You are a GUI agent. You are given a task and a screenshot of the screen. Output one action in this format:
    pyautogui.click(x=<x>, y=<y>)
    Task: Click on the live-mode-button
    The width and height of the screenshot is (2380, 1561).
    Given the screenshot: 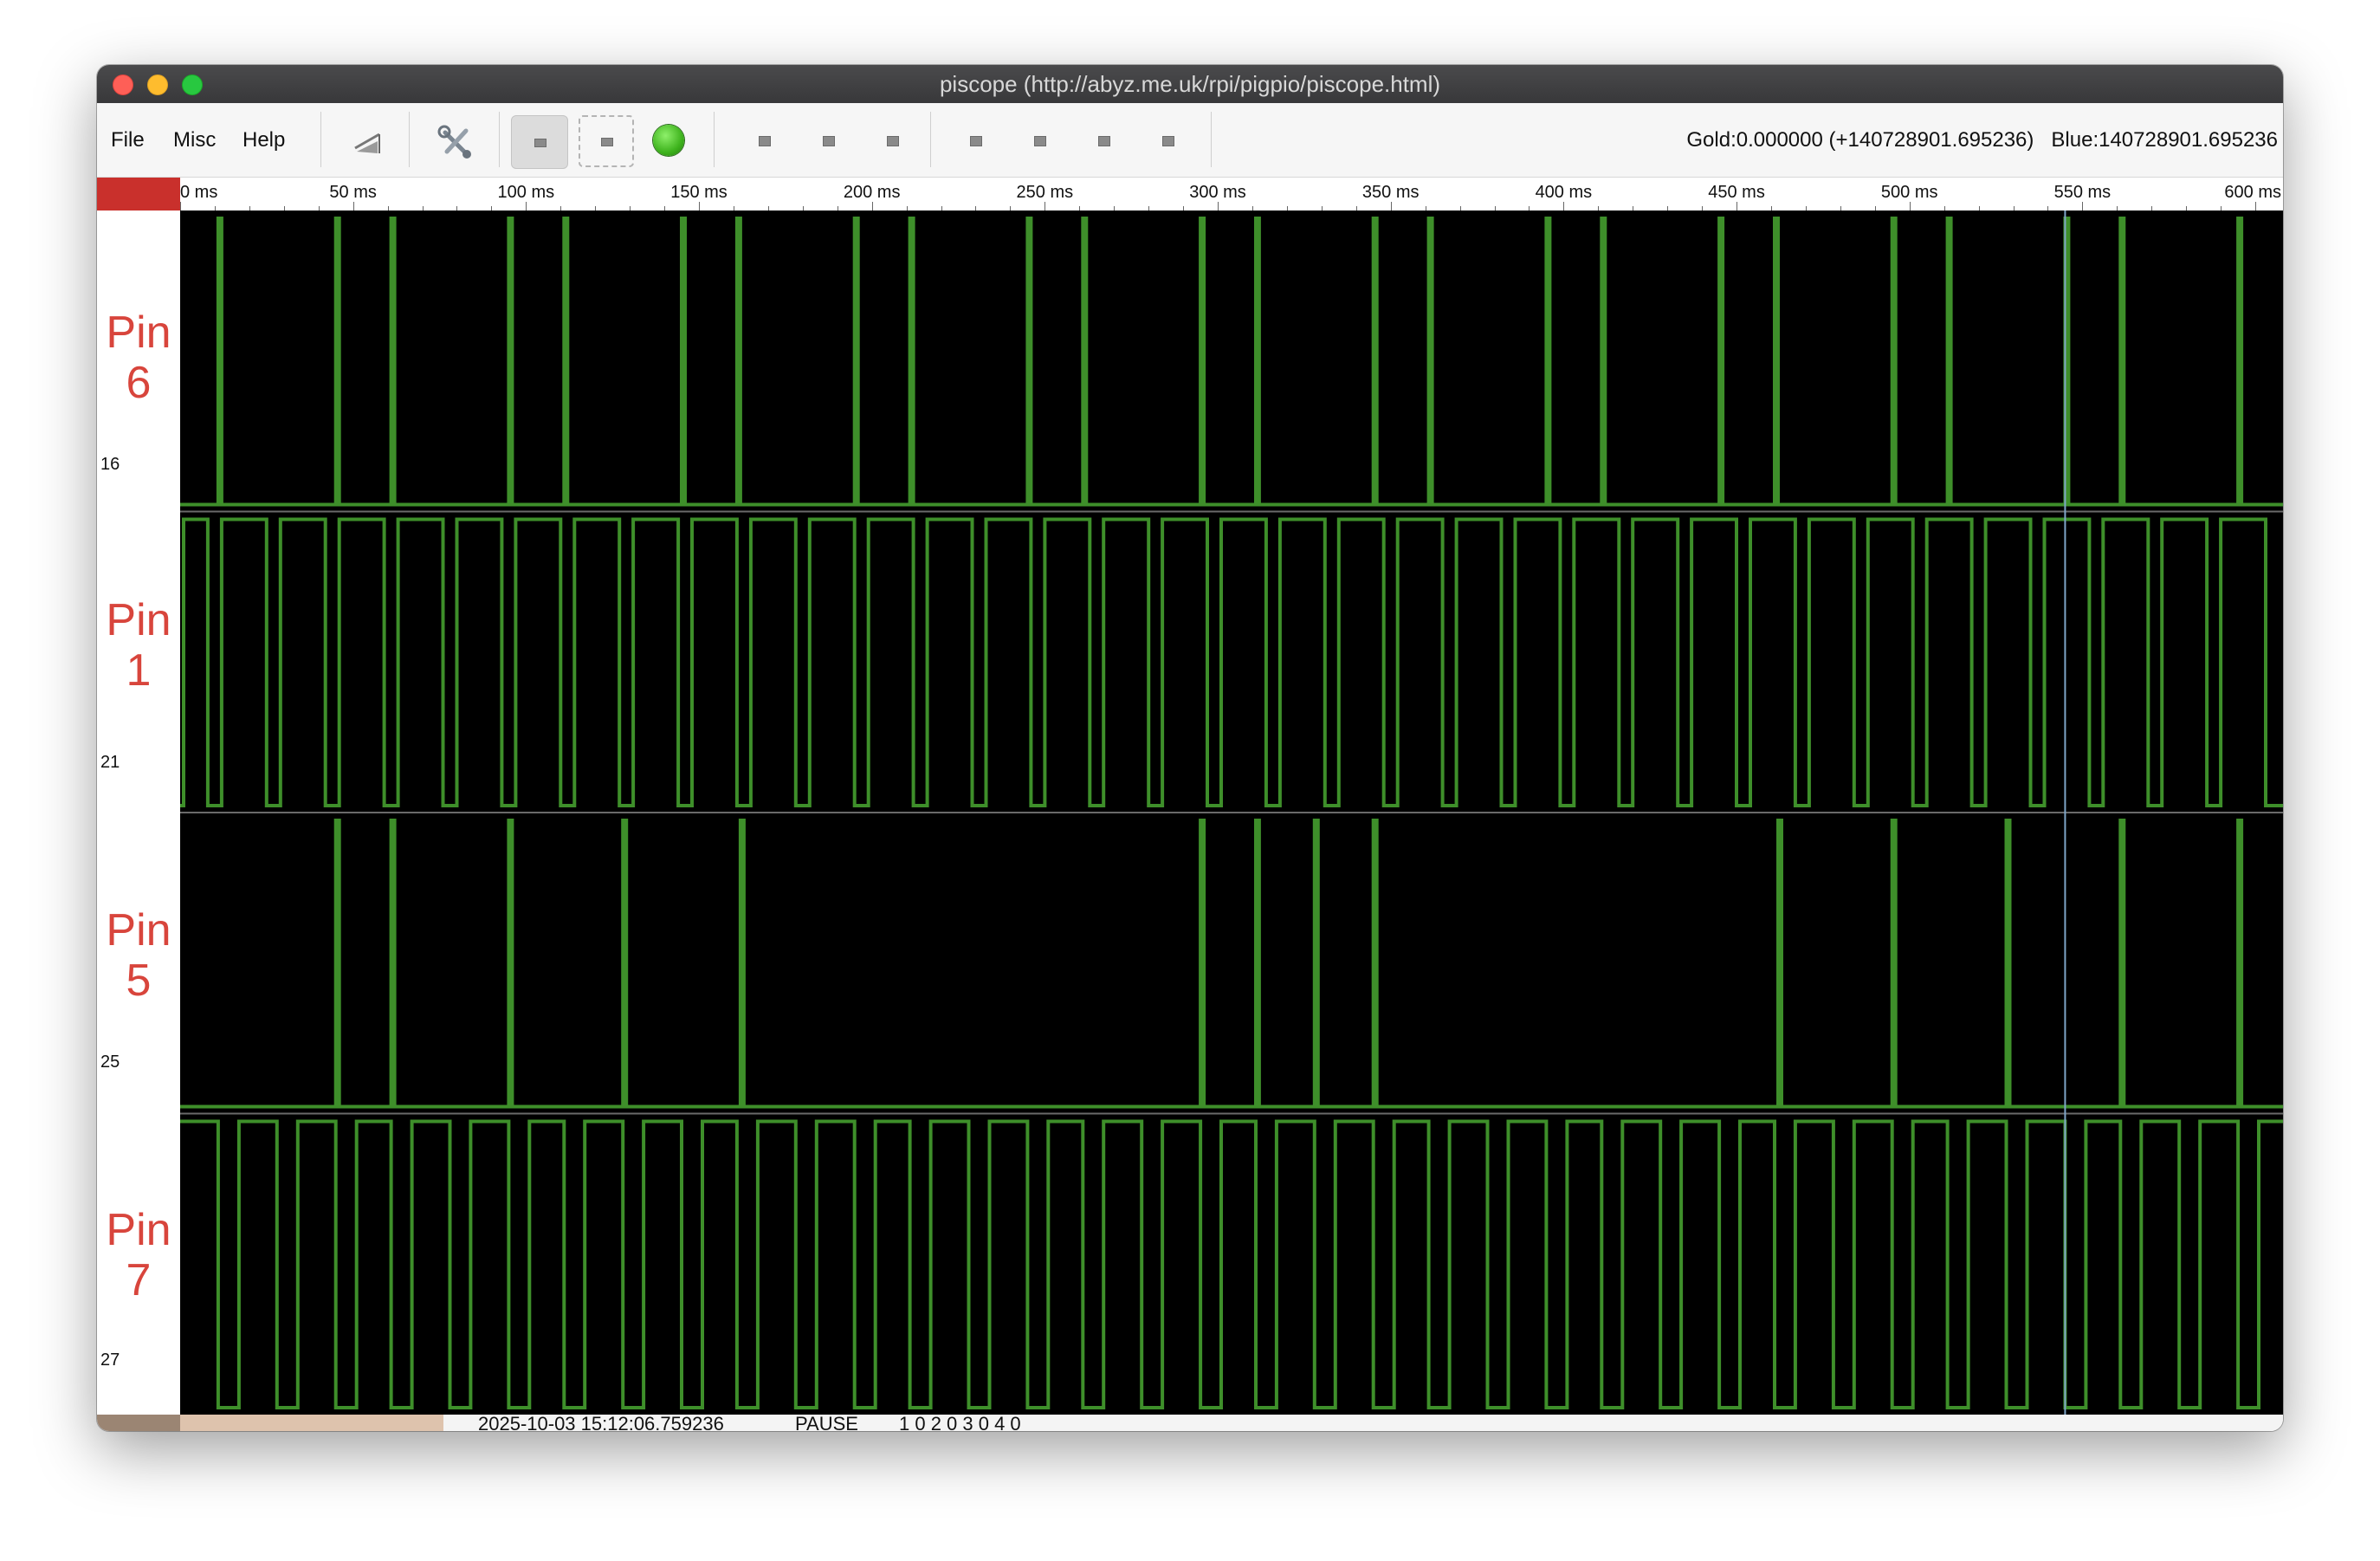 What is the action you would take?
    pyautogui.click(x=539, y=142)
    